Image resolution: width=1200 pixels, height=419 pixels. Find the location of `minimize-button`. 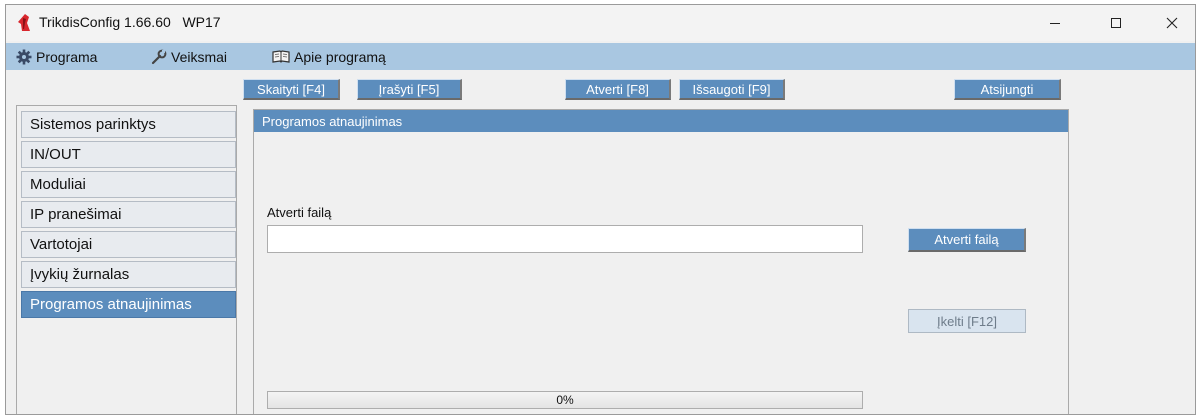

minimize-button is located at coordinates (1055, 23).